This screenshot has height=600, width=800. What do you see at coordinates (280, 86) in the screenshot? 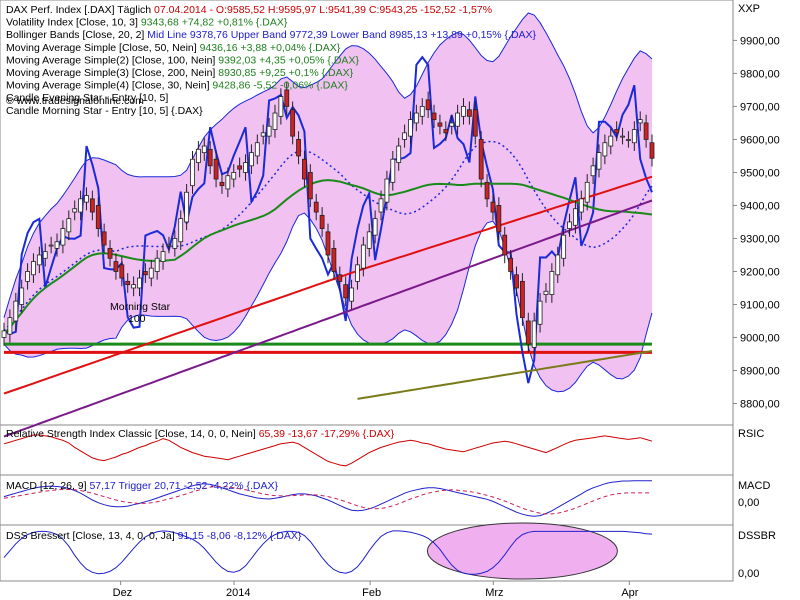
I see `legend-item-values: 9428,86 -5,52 -0,06% {.DAX}` at bounding box center [280, 86].